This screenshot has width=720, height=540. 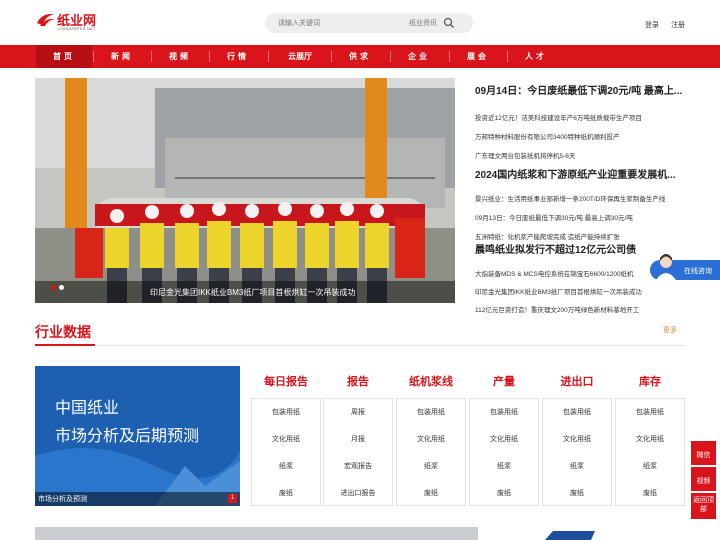 What do you see at coordinates (478, 56) in the screenshot?
I see `nav-item-expo: 展会` at bounding box center [478, 56].